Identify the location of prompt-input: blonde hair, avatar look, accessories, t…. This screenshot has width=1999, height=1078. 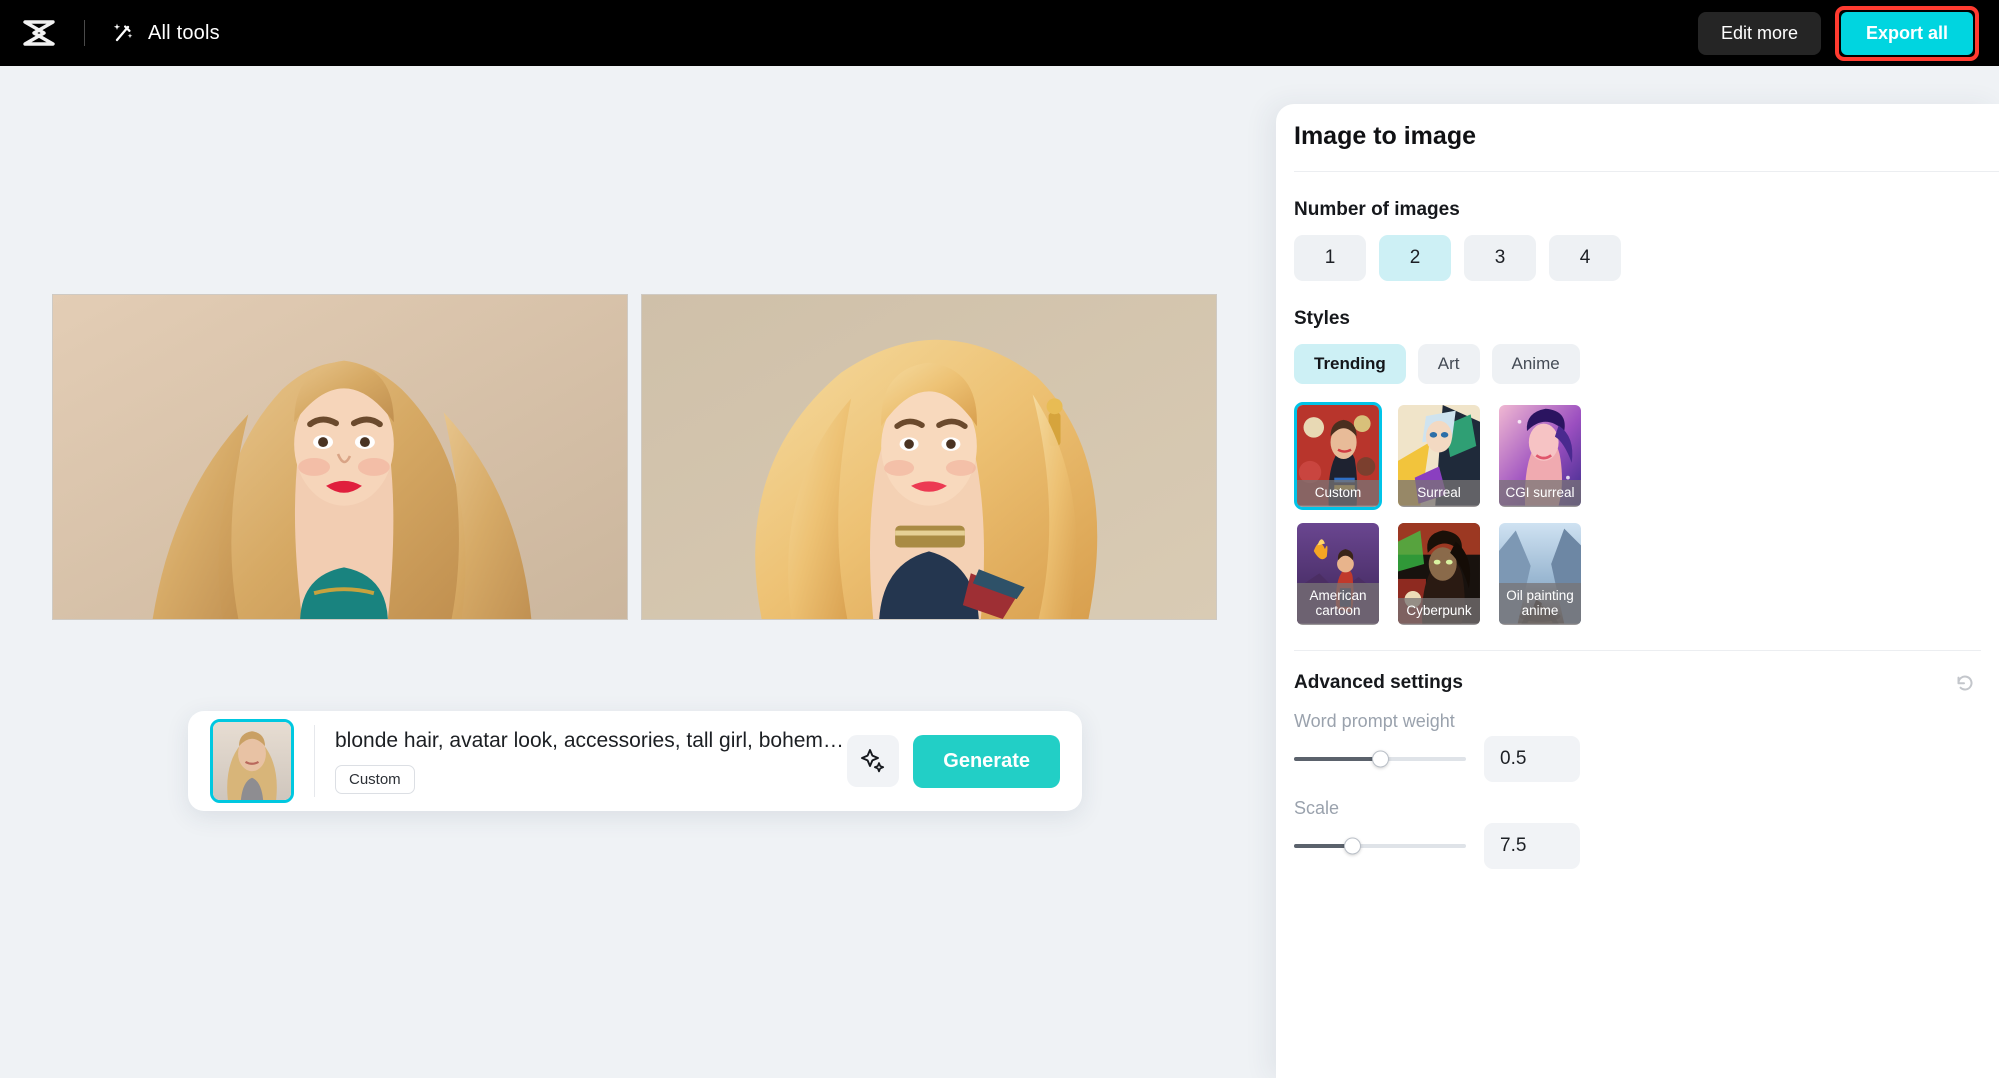
(591, 741).